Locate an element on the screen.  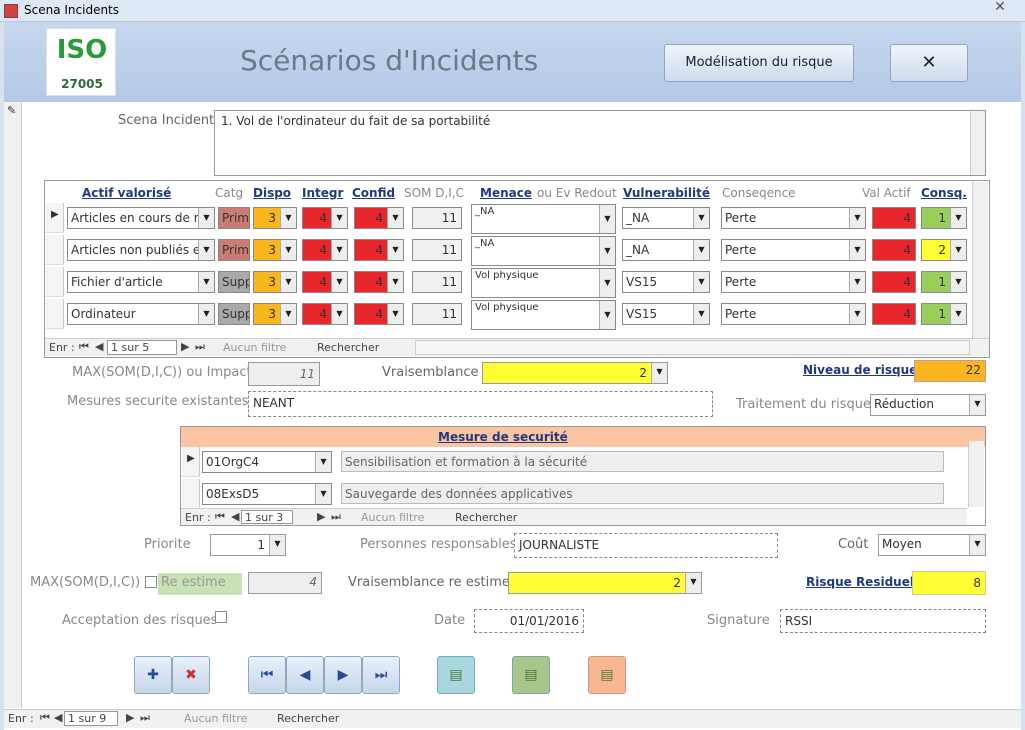
last-record-button: ⏭ is located at coordinates (381, 675).